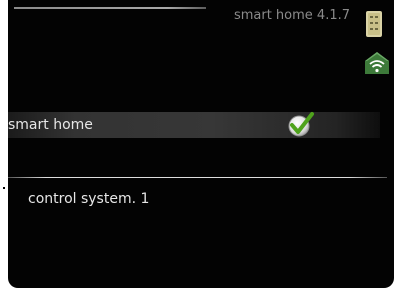  What do you see at coordinates (197, 177) in the screenshot?
I see `section-divider` at bounding box center [197, 177].